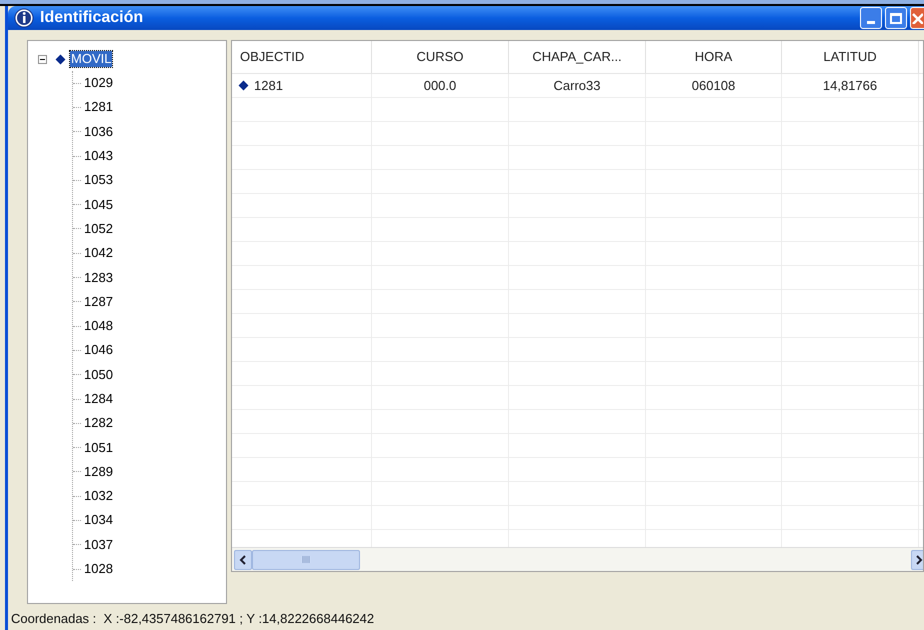  Describe the element at coordinates (243, 560) in the screenshot. I see `scroll-left-button` at that location.